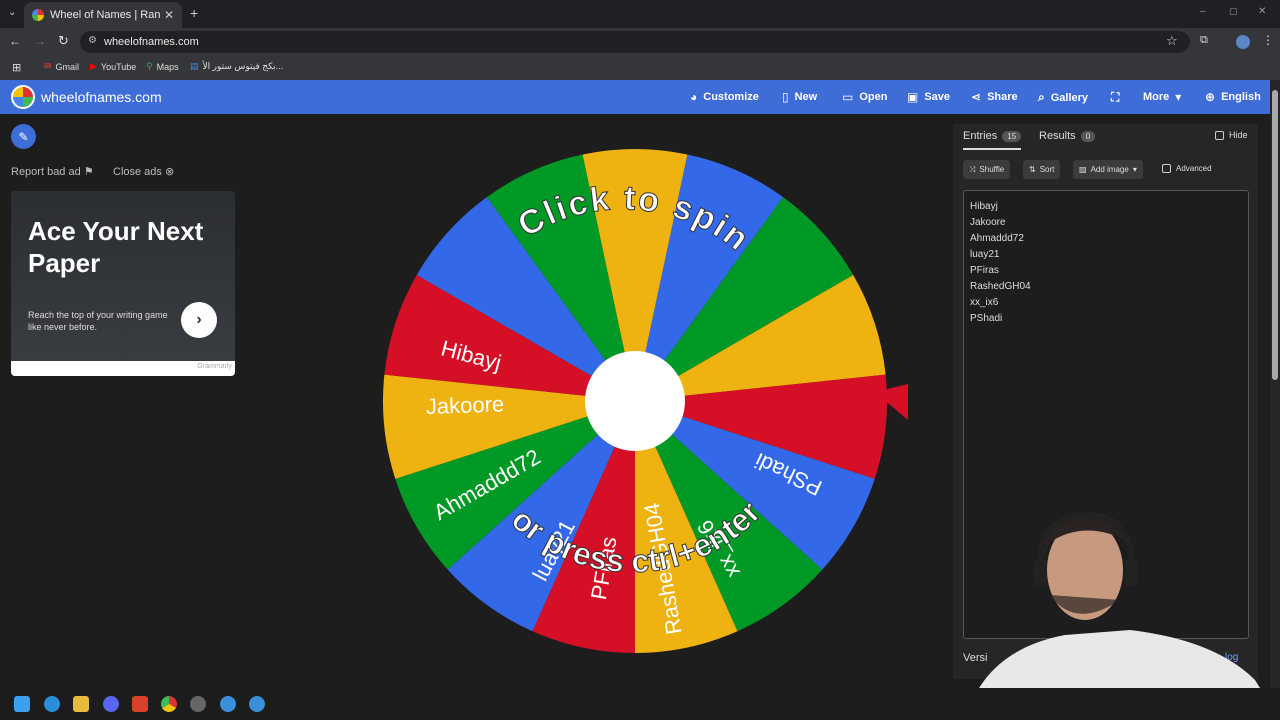  I want to click on add-image-button: ▨ Add image ▾, so click(1108, 169).